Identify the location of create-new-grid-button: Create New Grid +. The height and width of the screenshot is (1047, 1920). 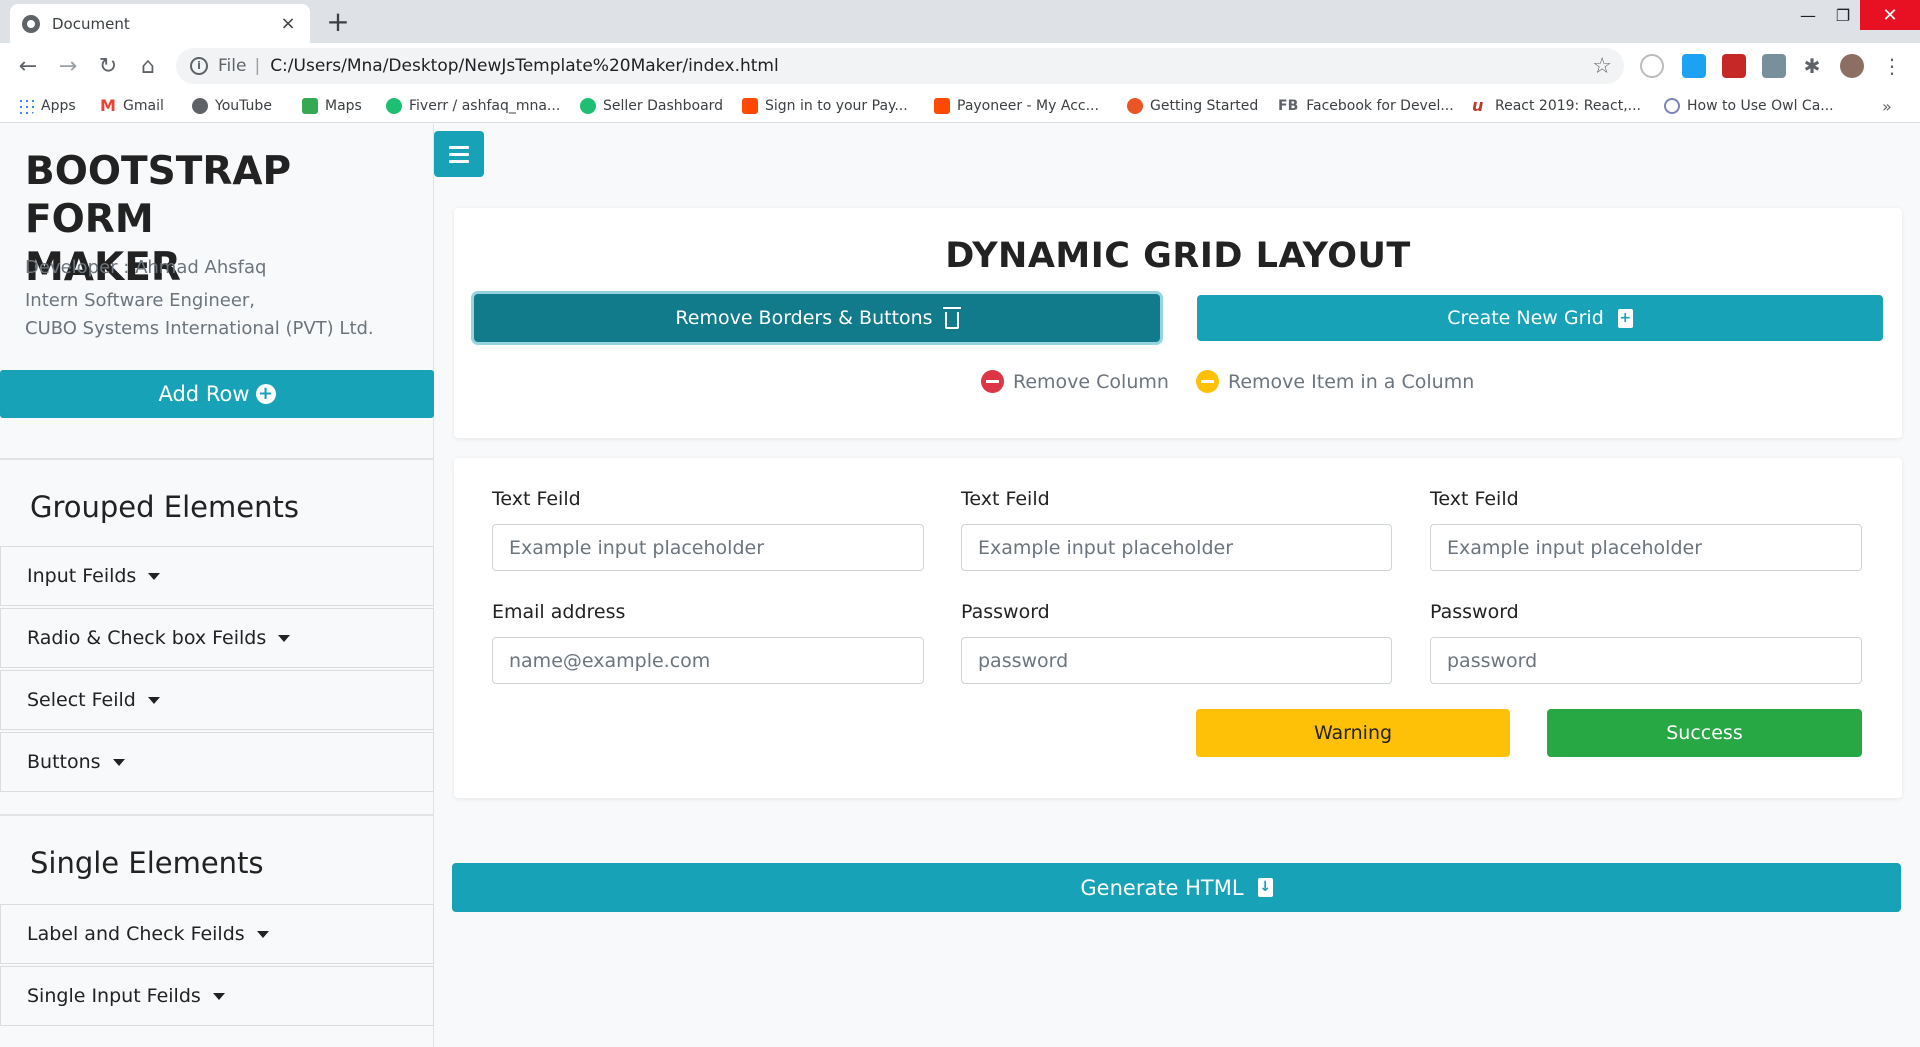
(1540, 318).